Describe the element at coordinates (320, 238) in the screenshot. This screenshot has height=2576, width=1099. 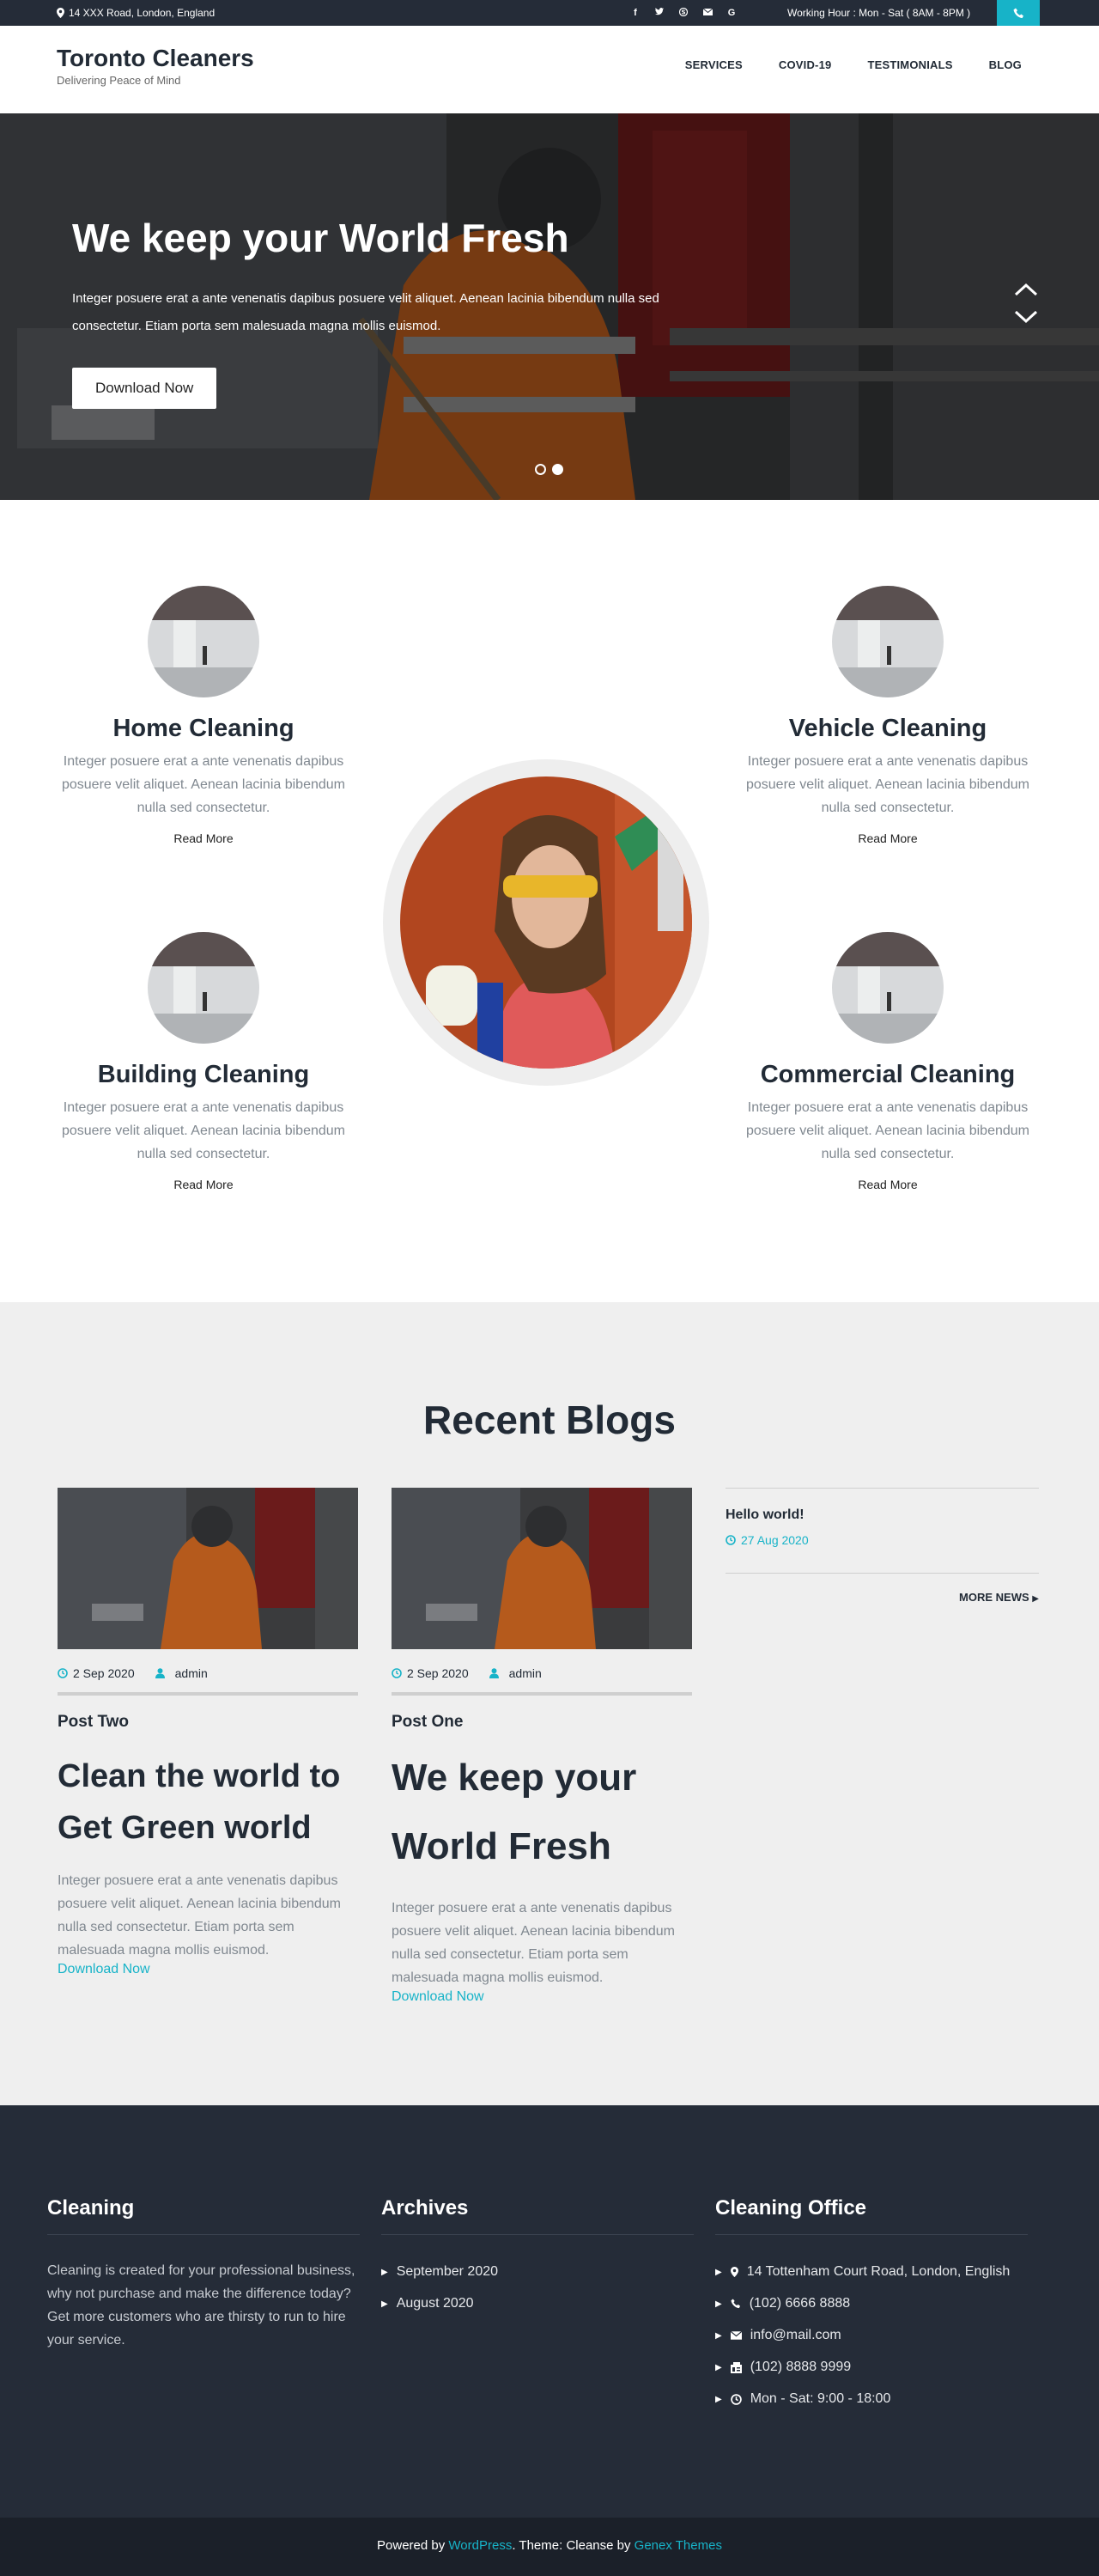
I see `hero-title: We keep your World Fresh` at that location.